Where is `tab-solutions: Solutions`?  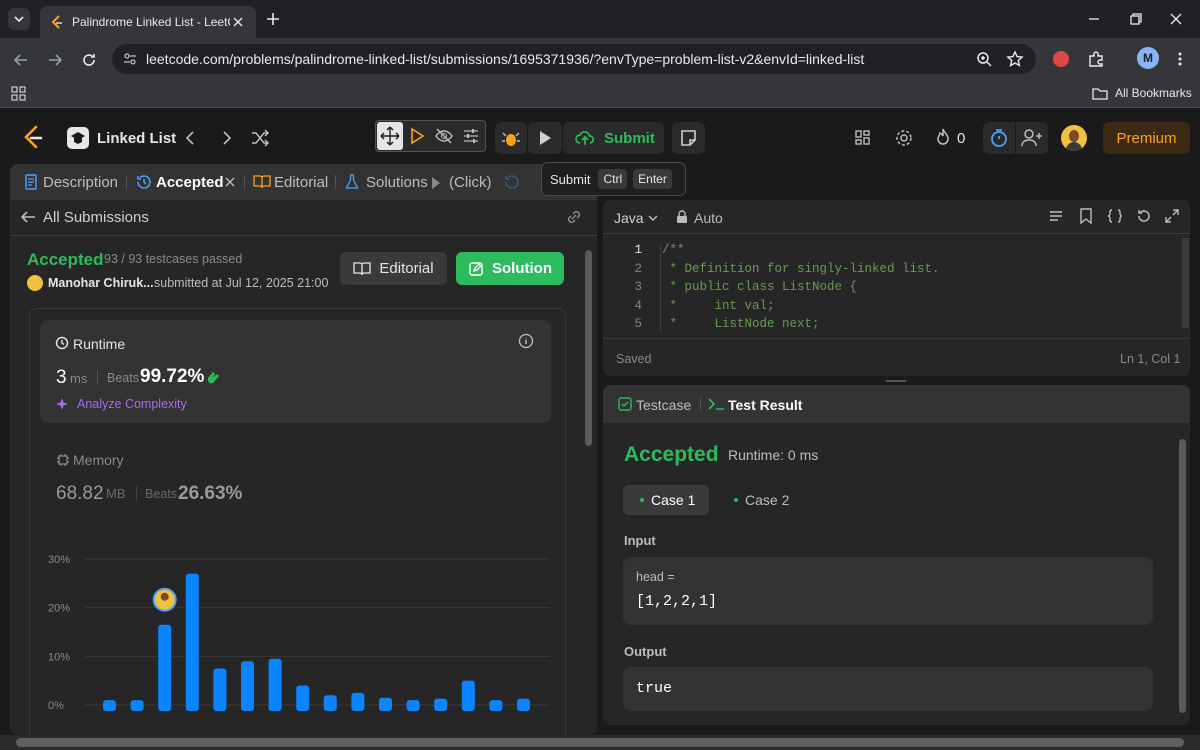 tab-solutions: Solutions is located at coordinates (397, 182).